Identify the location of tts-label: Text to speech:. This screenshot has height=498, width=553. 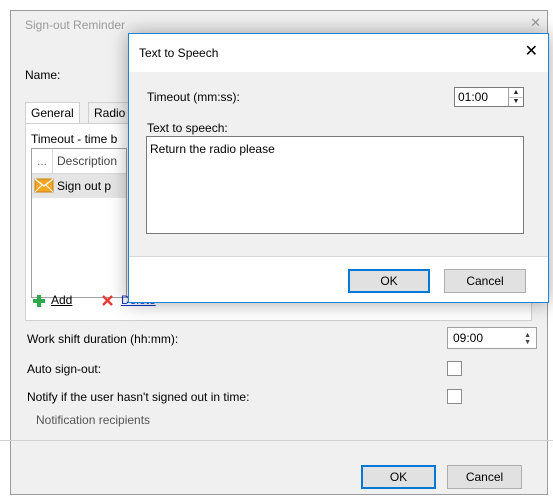
(187, 128).